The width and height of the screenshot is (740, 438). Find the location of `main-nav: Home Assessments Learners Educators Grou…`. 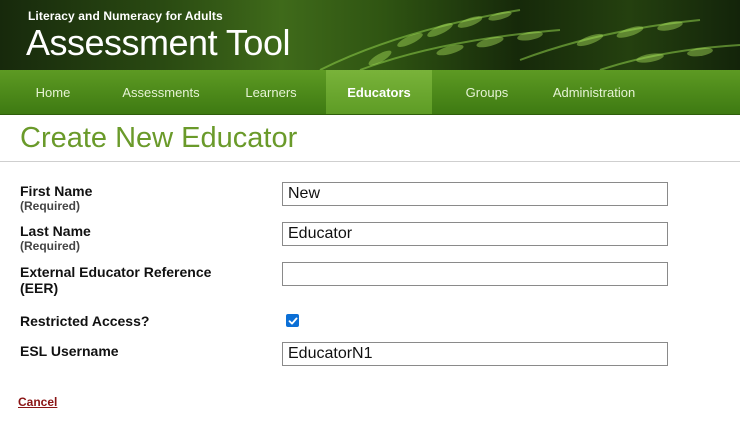

main-nav: Home Assessments Learners Educators Grou… is located at coordinates (370, 92).